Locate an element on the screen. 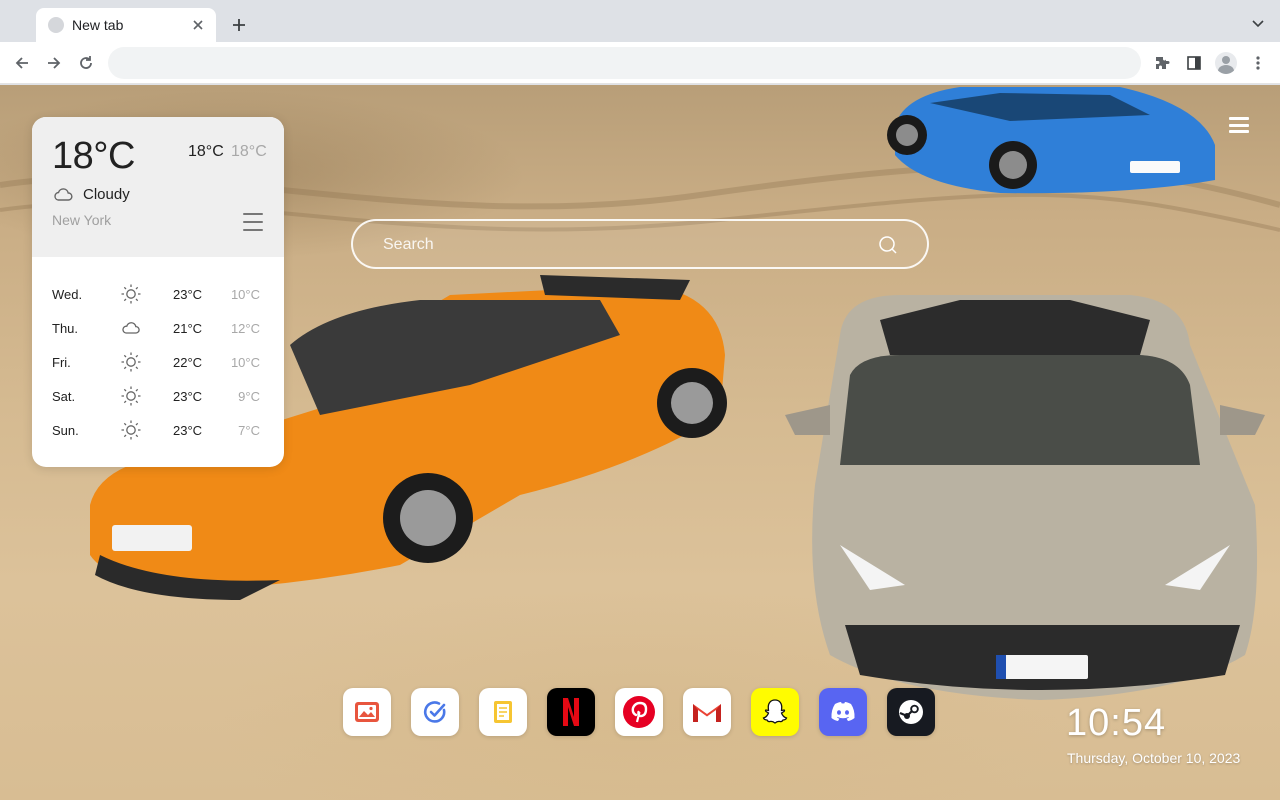 The image size is (1280, 800). tab-strip: New tab is located at coordinates (640, 21).